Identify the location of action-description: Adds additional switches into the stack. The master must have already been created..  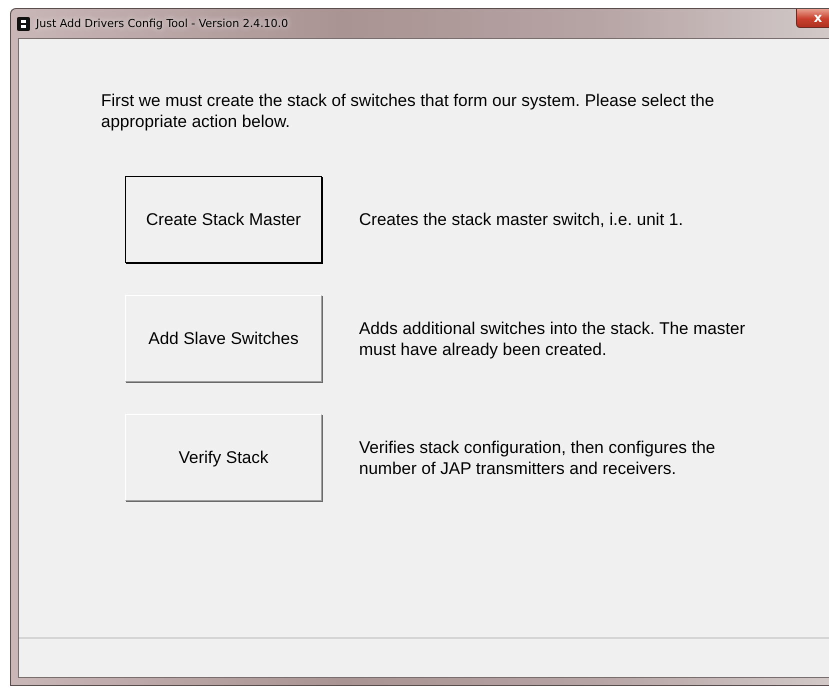
(552, 339).